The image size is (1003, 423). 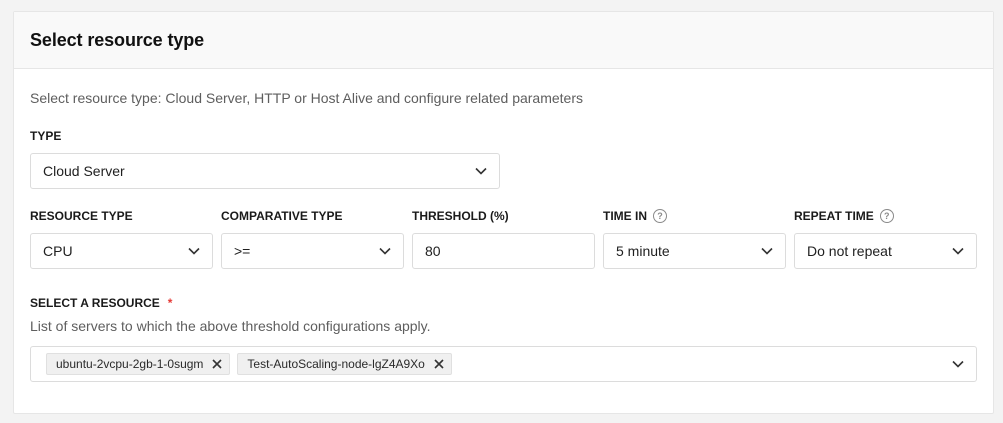 I want to click on select-resource-label: SELECT A RESOURCE *, so click(x=101, y=303).